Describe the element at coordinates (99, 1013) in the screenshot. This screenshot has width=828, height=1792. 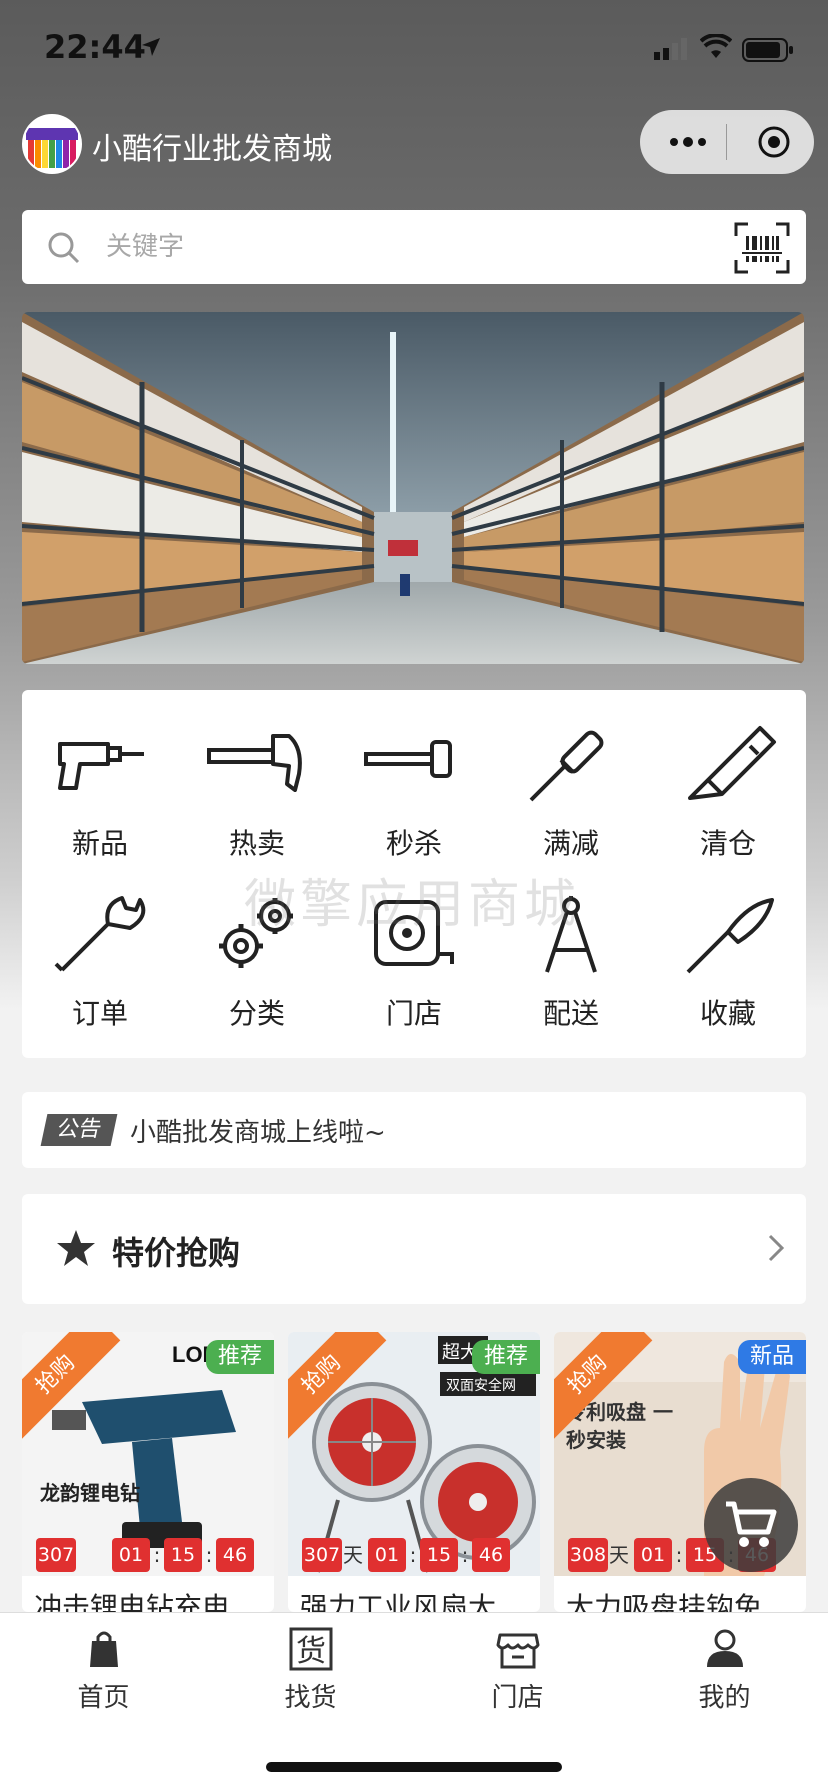
I see `grid-item-label: 订单` at that location.